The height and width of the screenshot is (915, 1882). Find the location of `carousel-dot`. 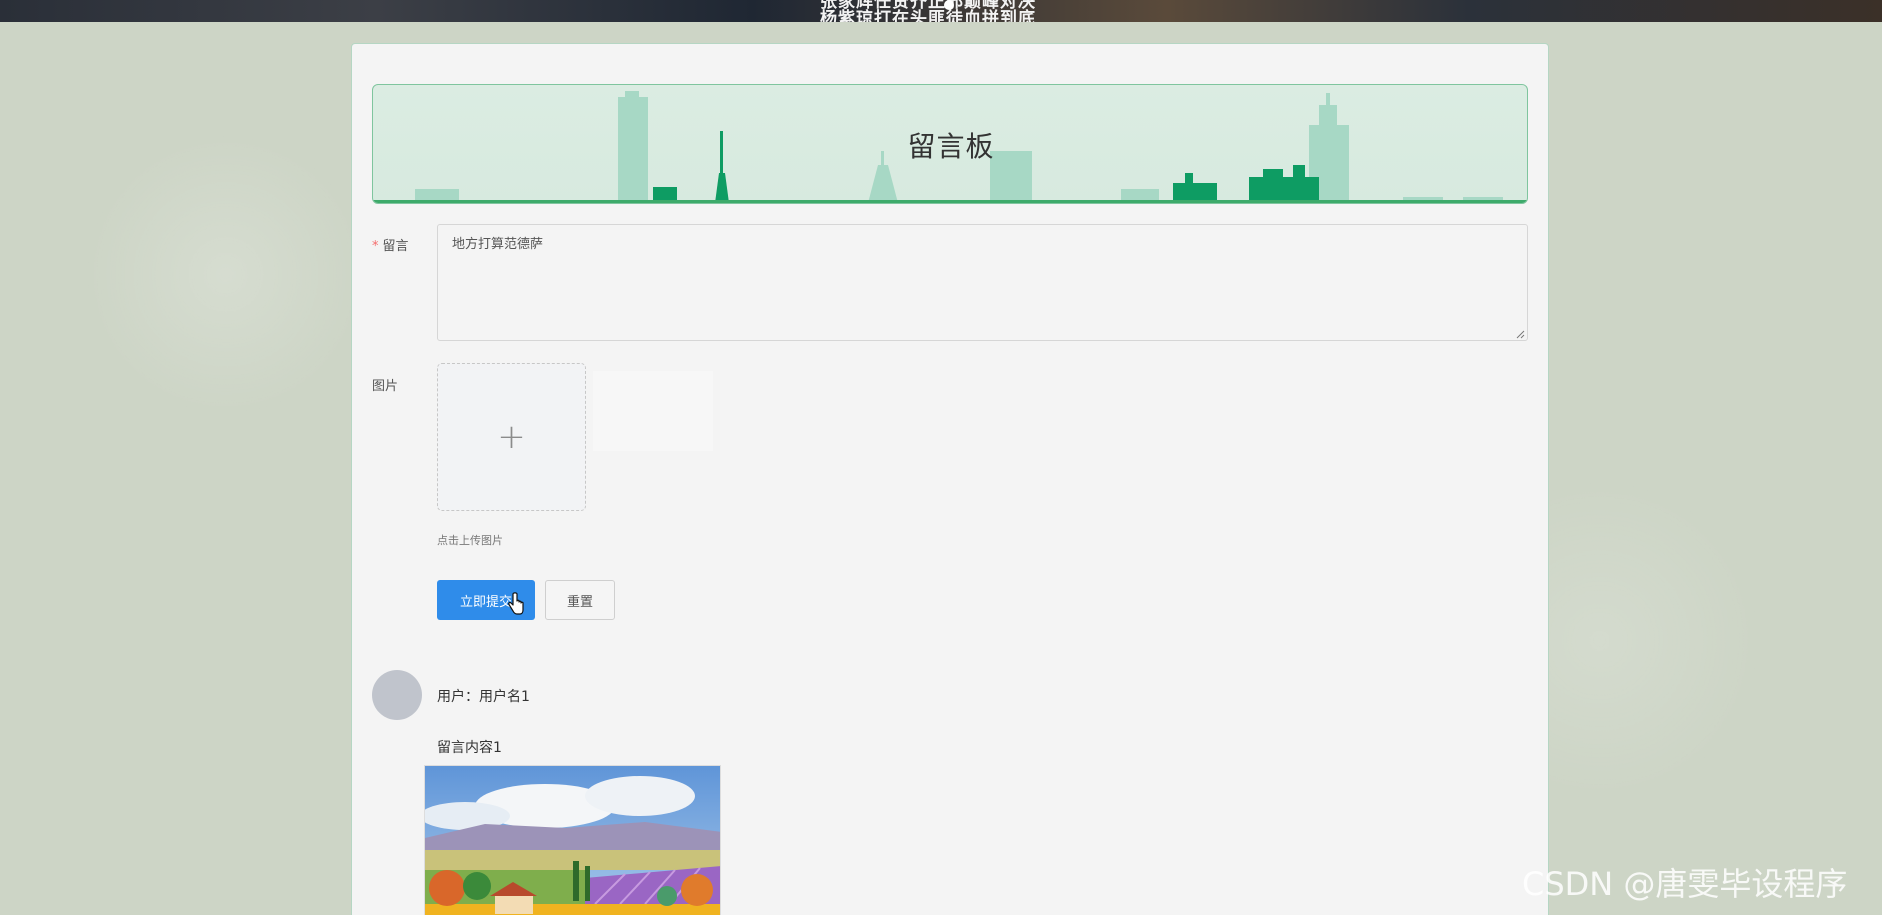

carousel-dot is located at coordinates (949, 5).